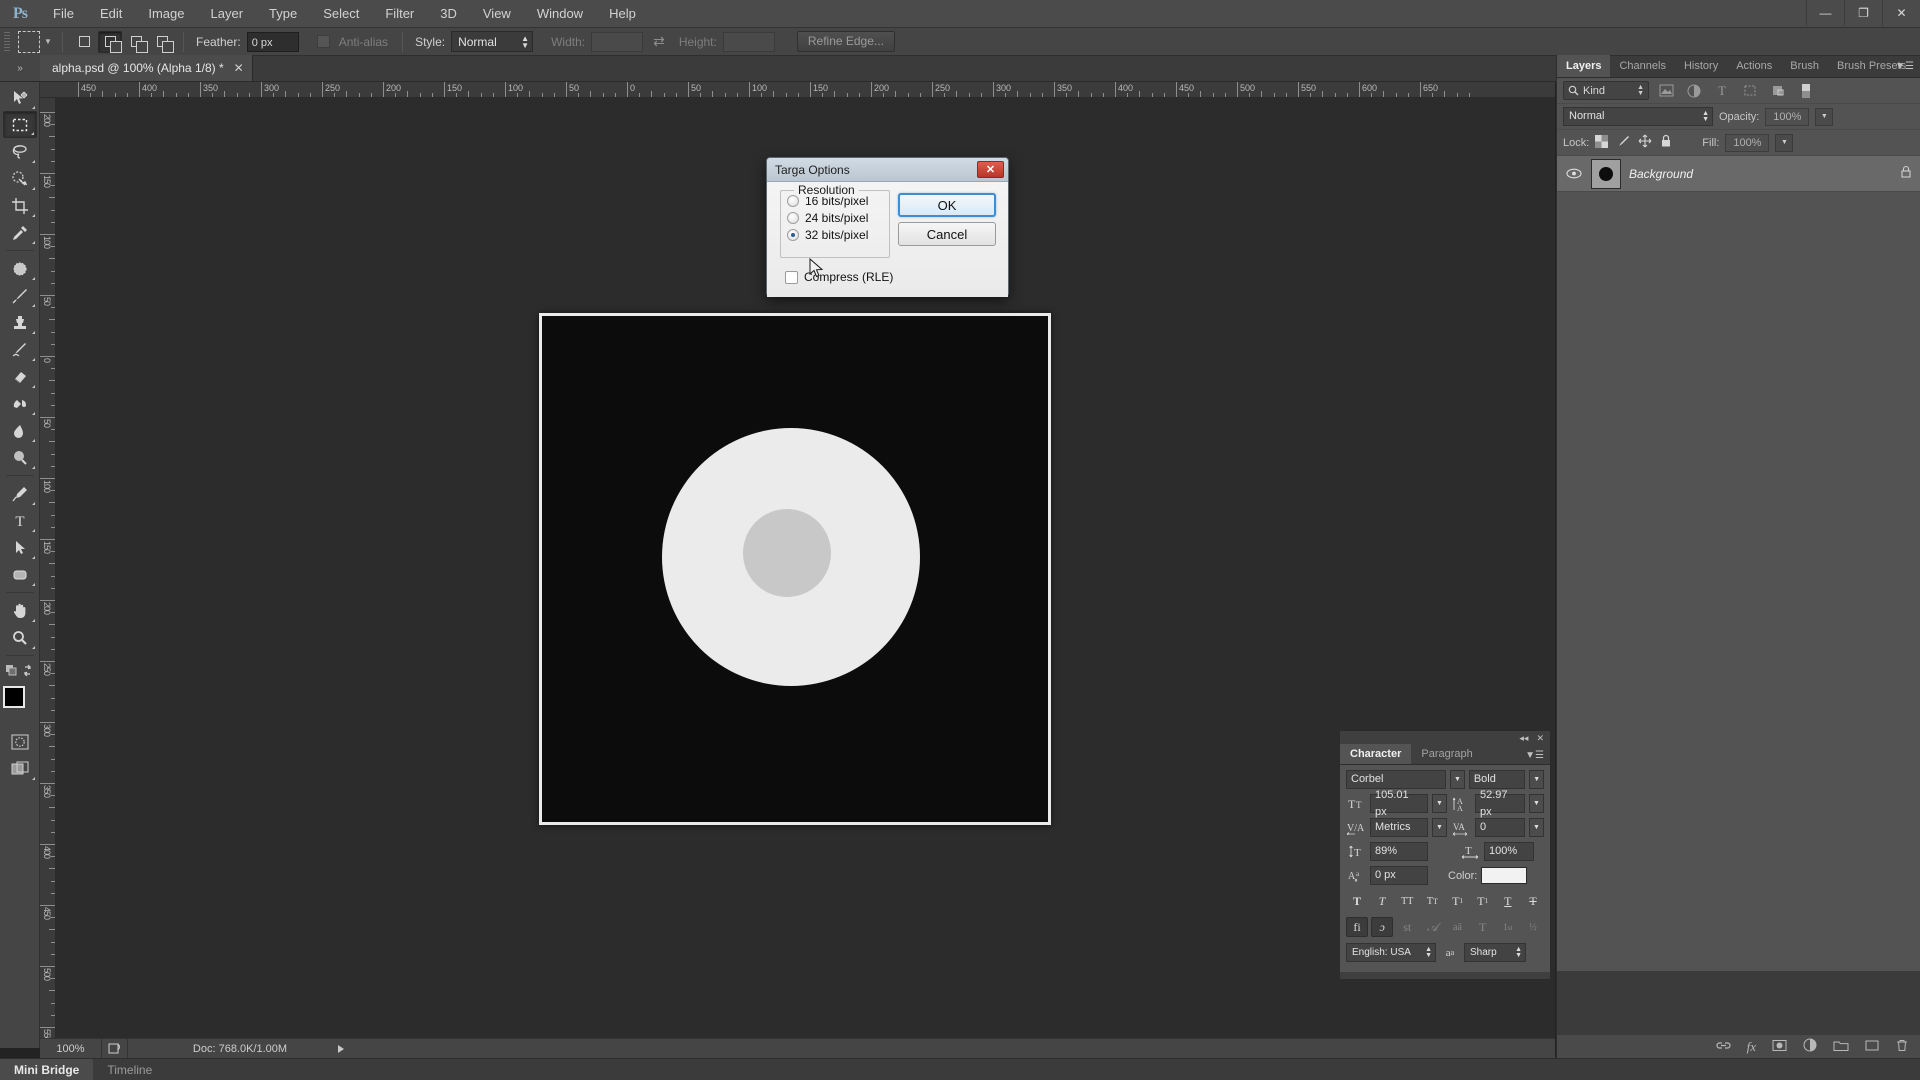 This screenshot has width=1920, height=1080. Describe the element at coordinates (1391, 952) in the screenshot. I see `language-select: English: USA ▲ ▼` at that location.